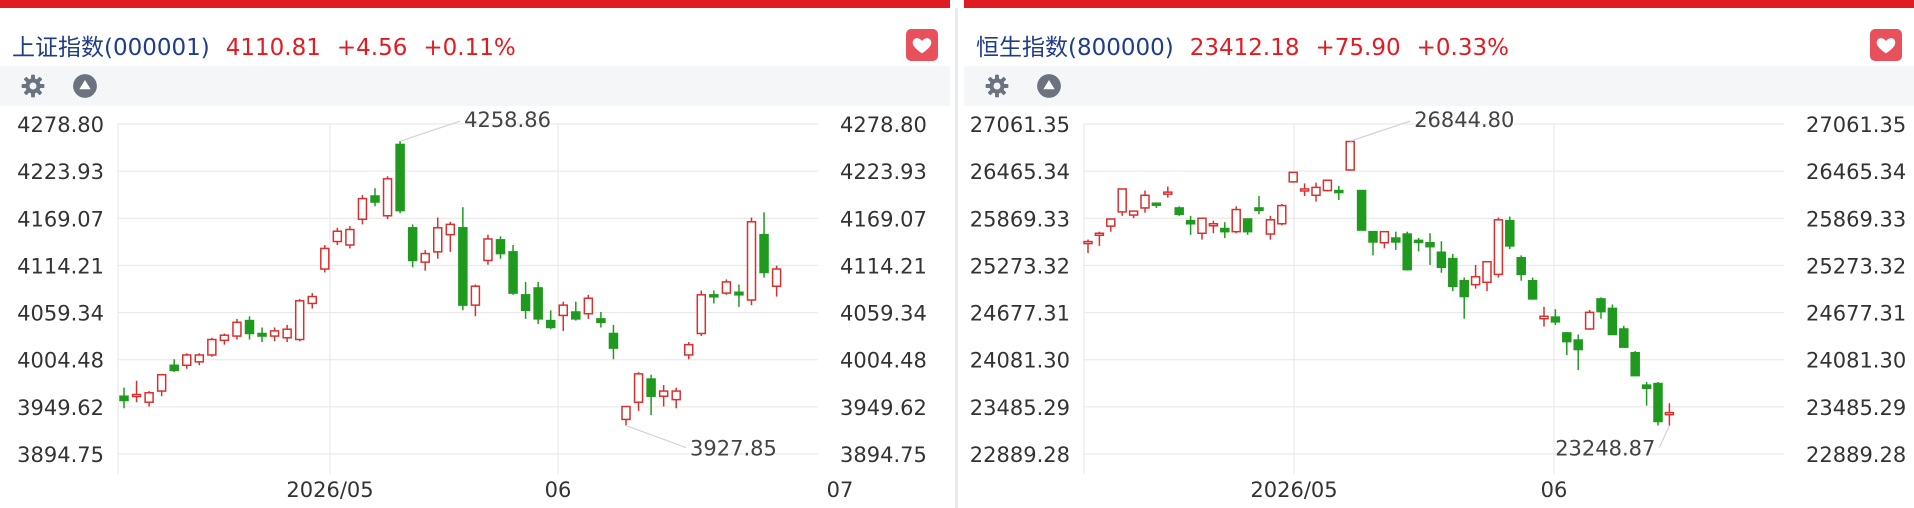  What do you see at coordinates (883, 125) in the screenshot?
I see `y-tick-label-right: 4278.80` at bounding box center [883, 125].